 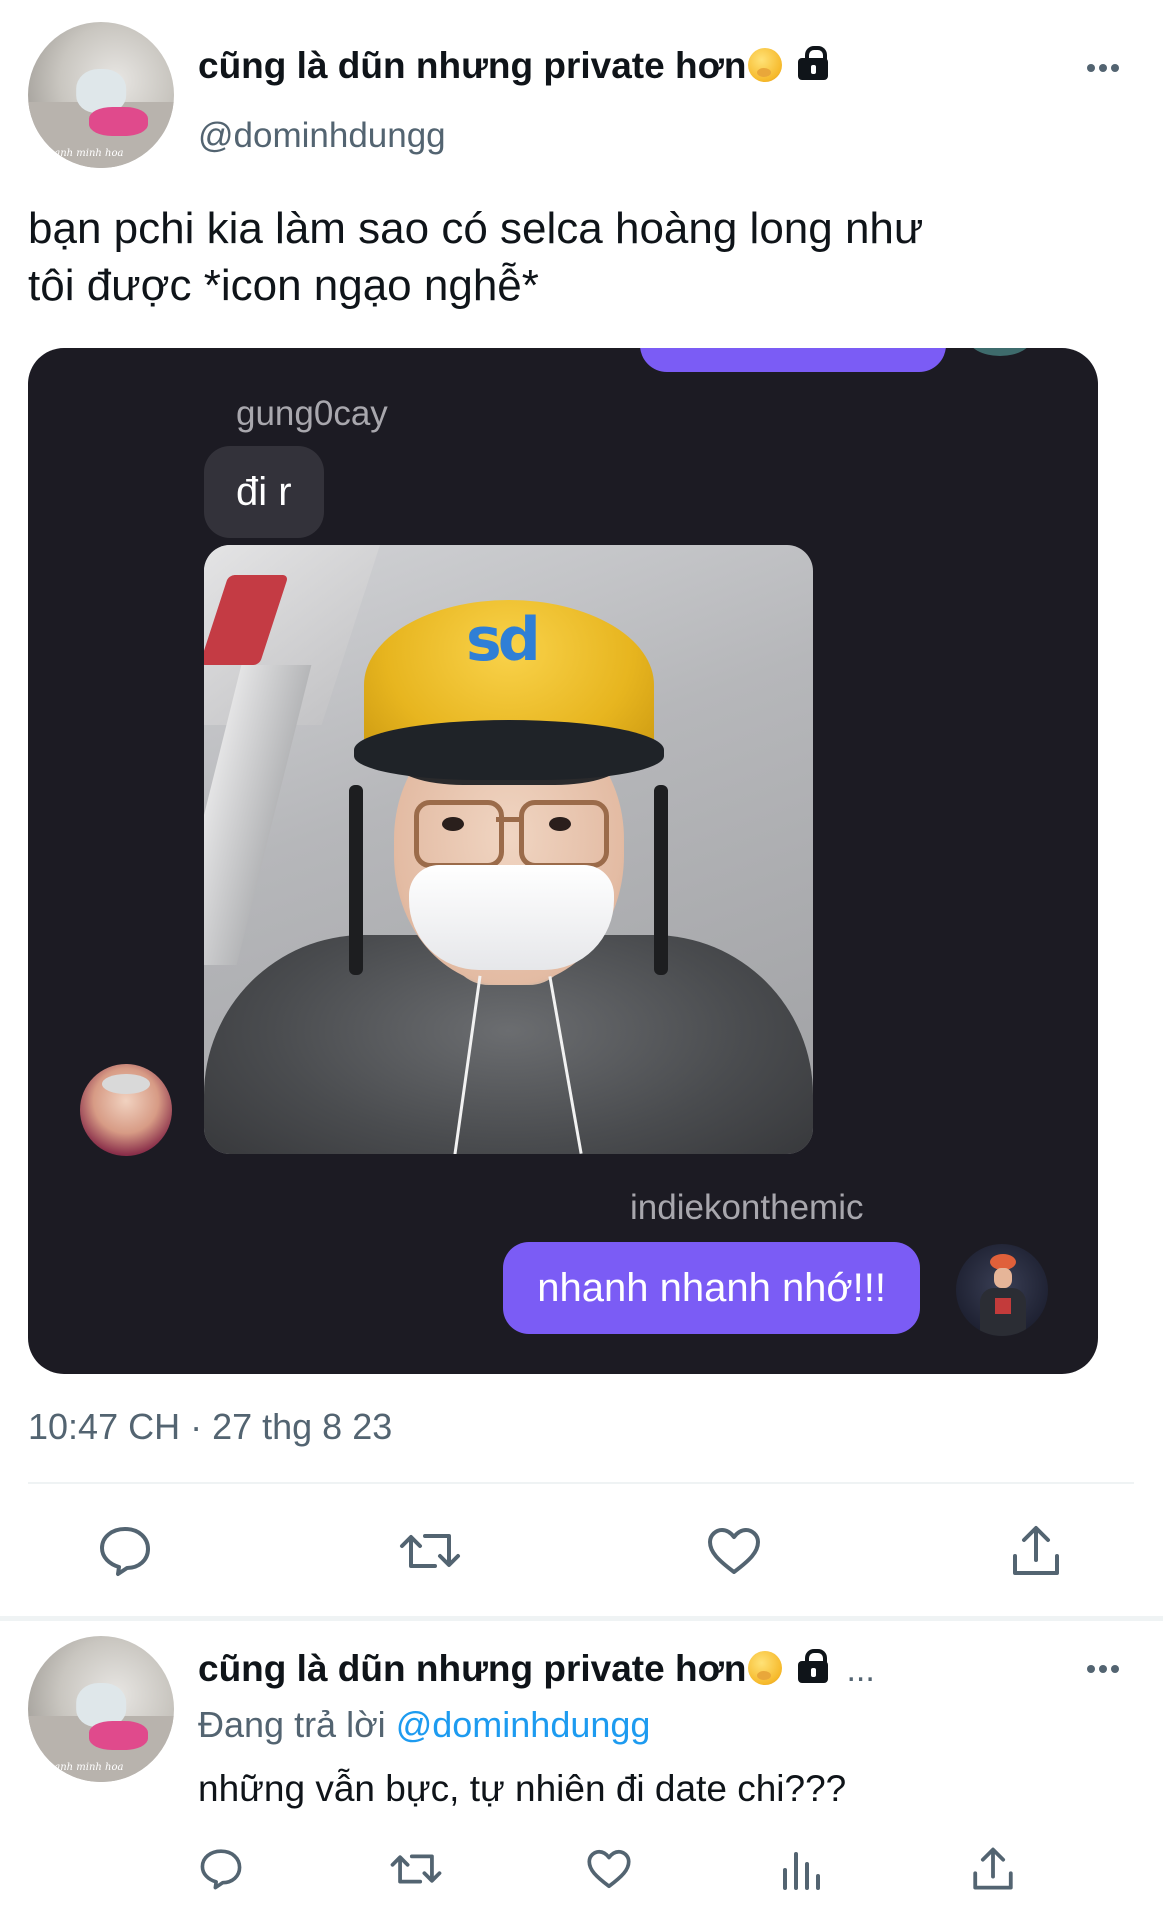 I want to click on views-icon, so click(x=801, y=1871).